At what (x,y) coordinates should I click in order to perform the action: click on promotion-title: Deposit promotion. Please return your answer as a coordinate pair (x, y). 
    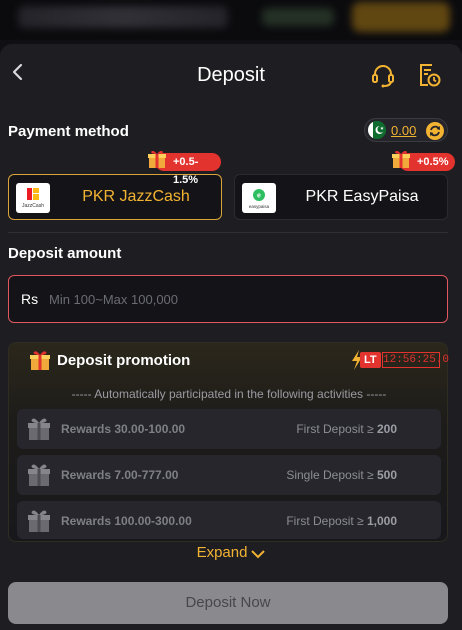
    Looking at the image, I should click on (124, 360).